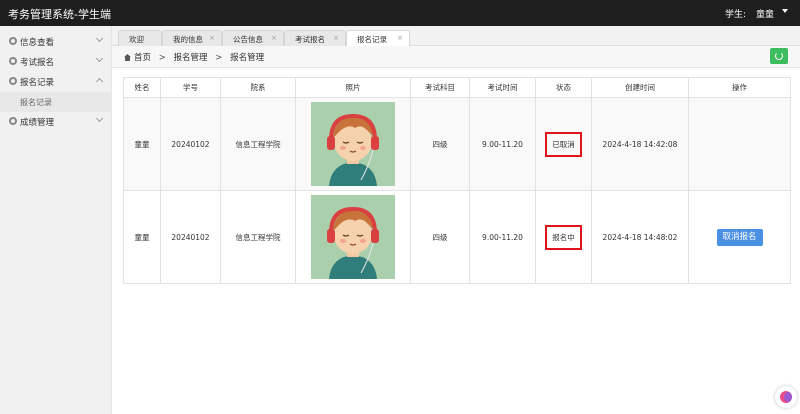  Describe the element at coordinates (640, 87) in the screenshot. I see `column-header: 创建时间` at that location.